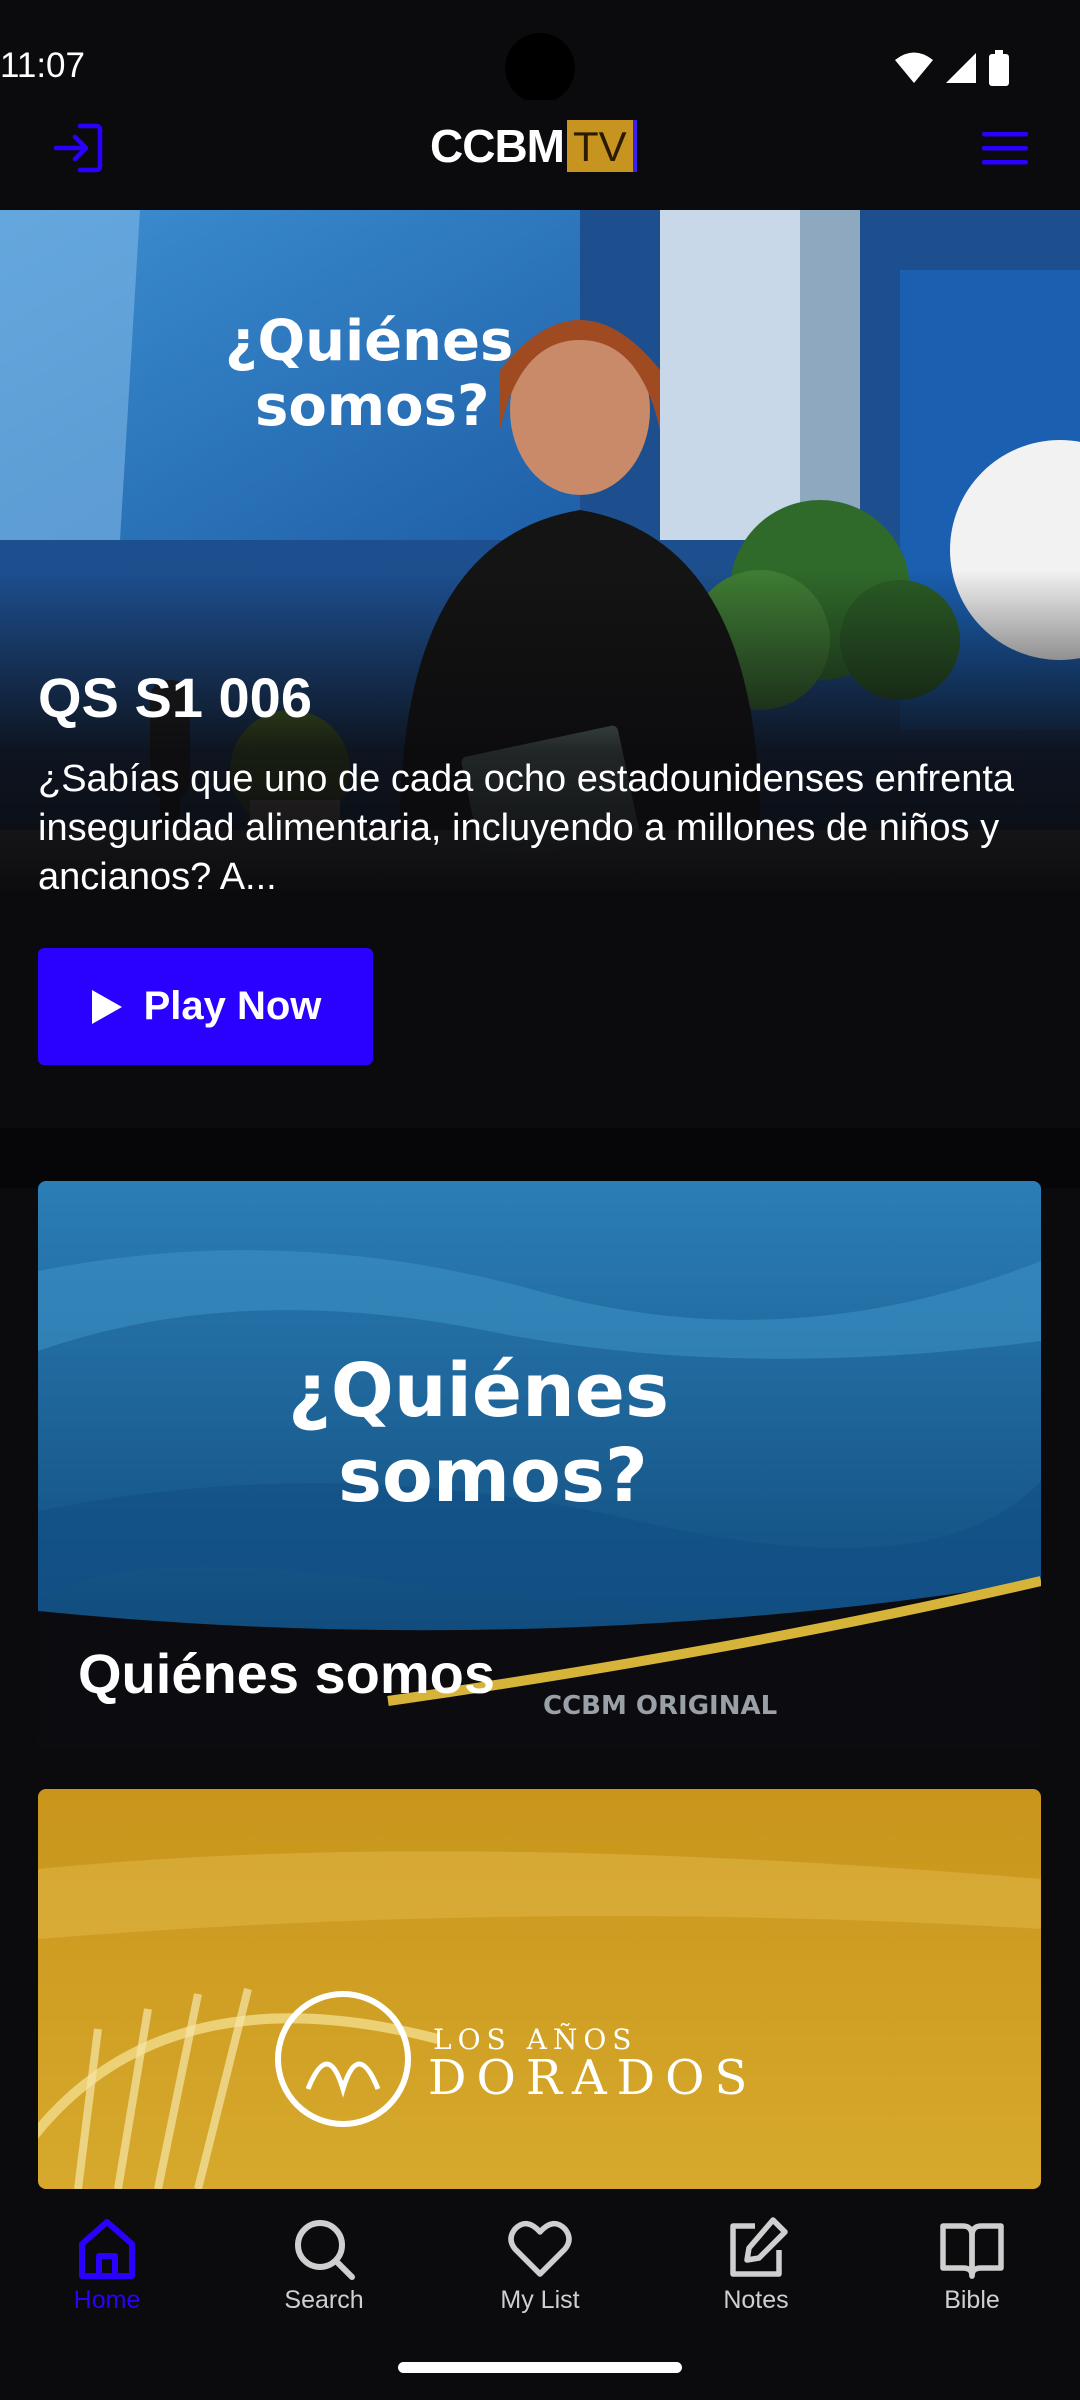  Describe the element at coordinates (42, 65) in the screenshot. I see `status-time: 11:07` at that location.